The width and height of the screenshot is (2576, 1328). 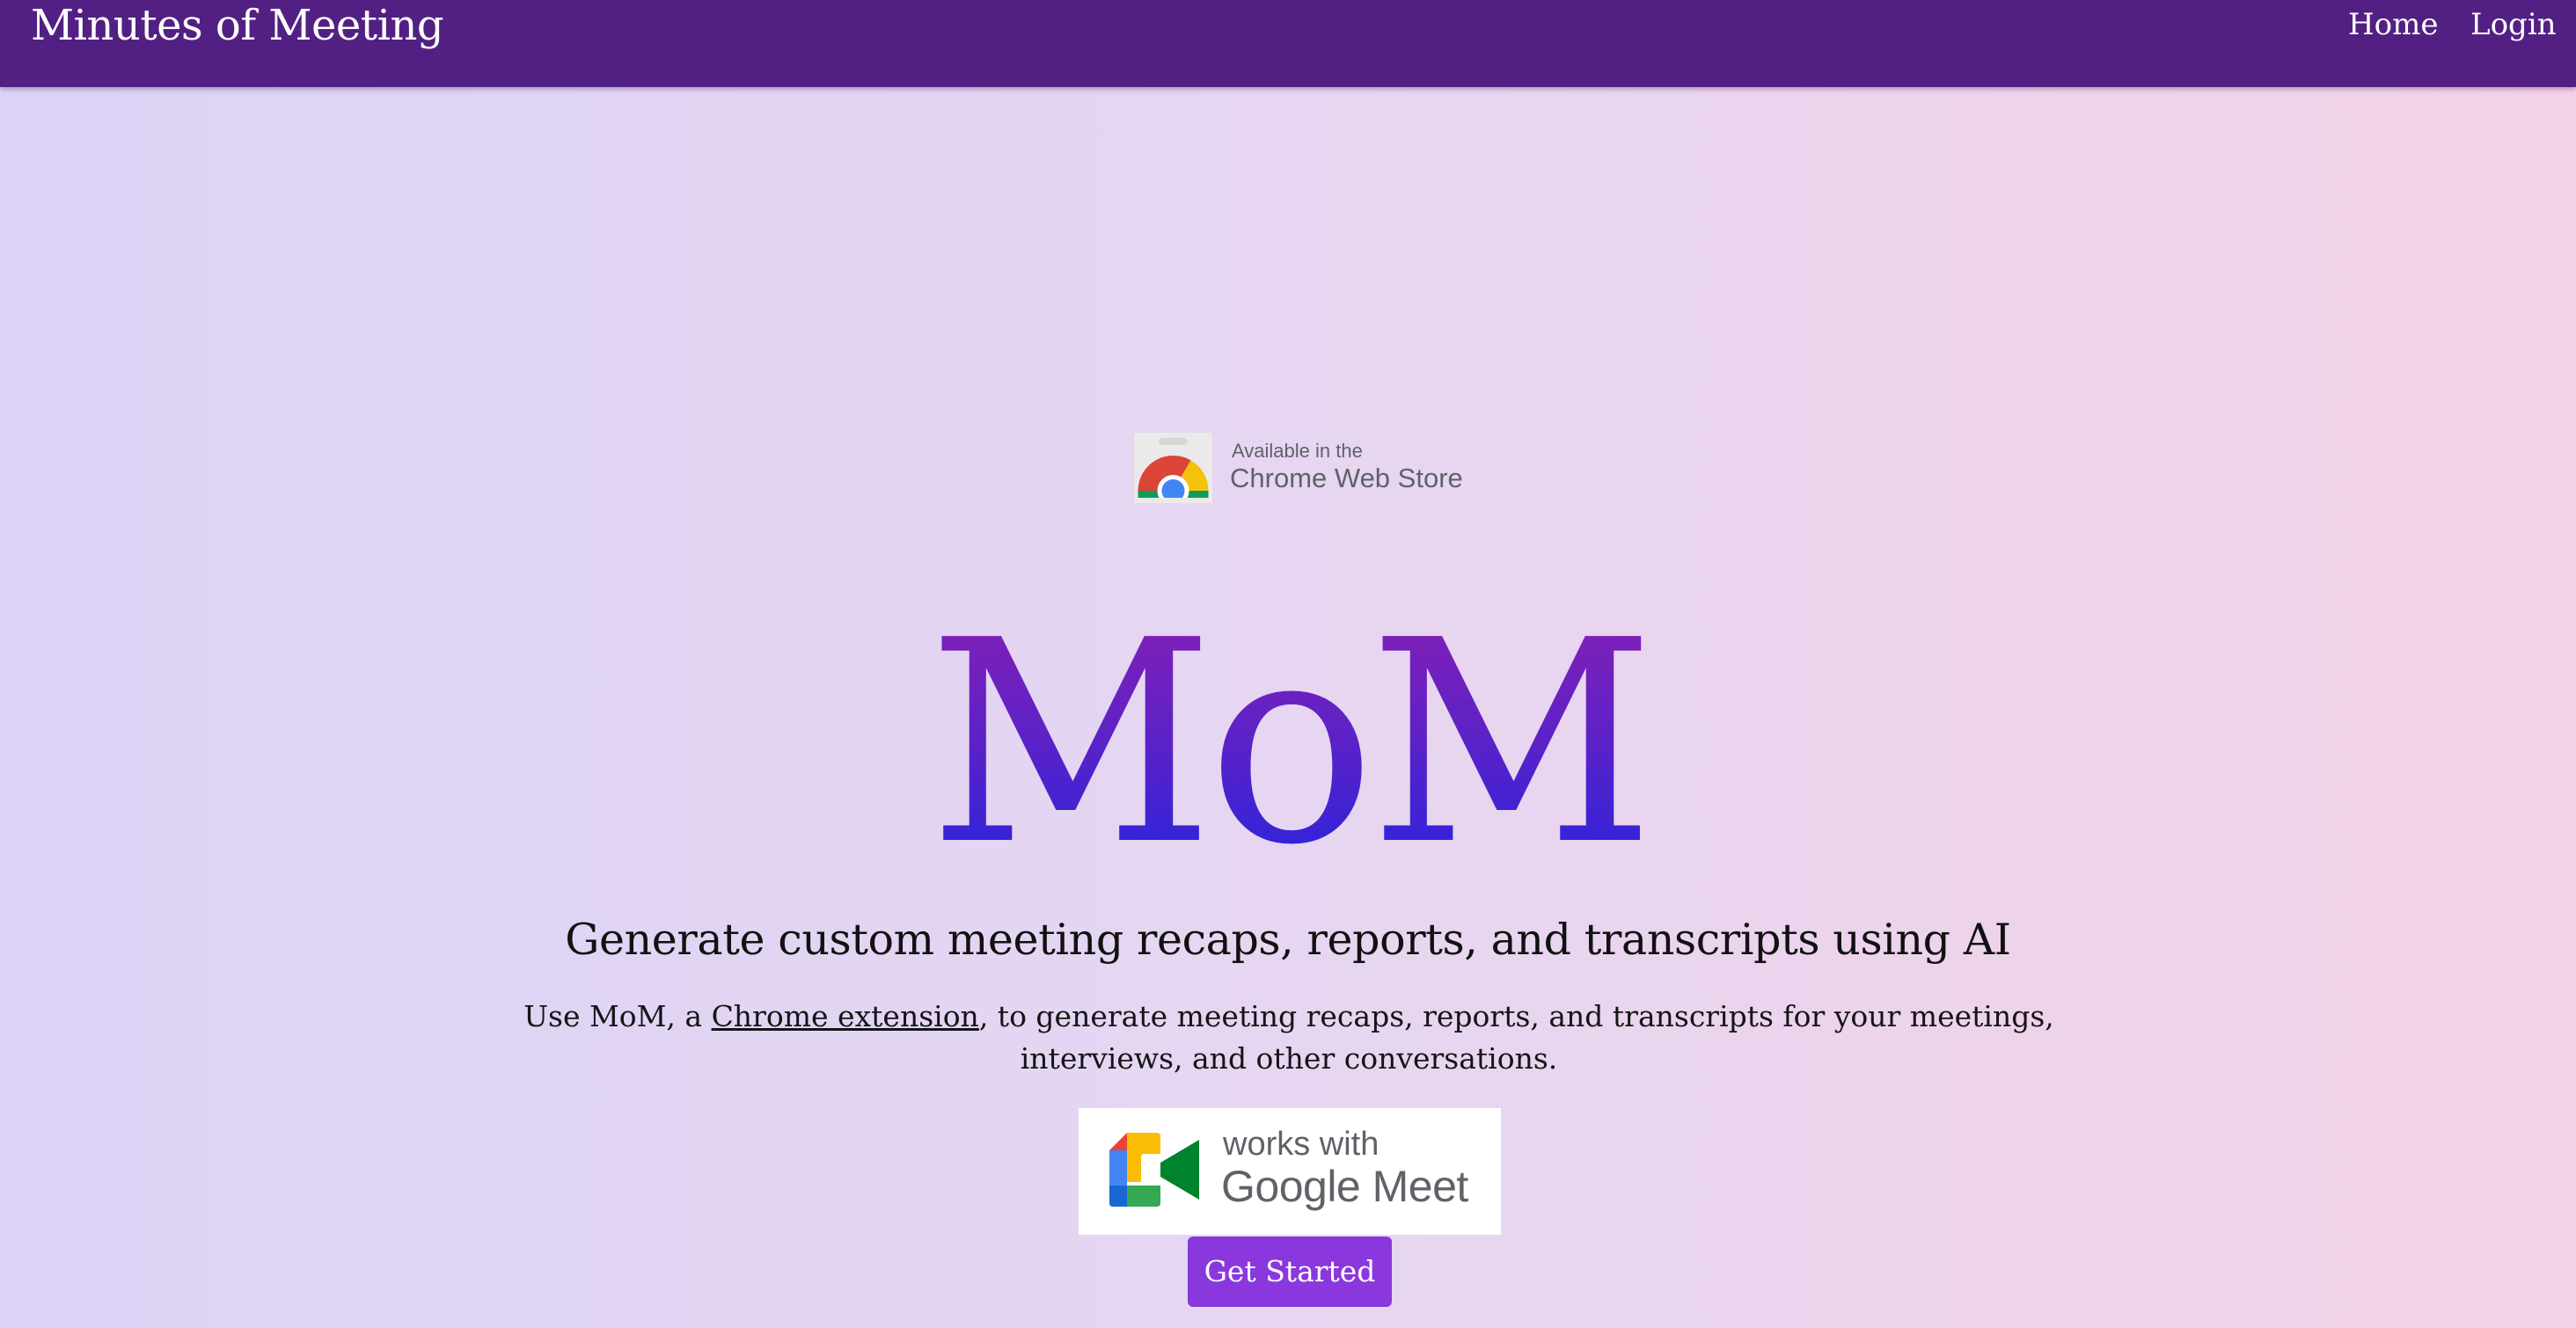 What do you see at coordinates (237, 25) in the screenshot?
I see `site-brand: Minutes of Meeting` at bounding box center [237, 25].